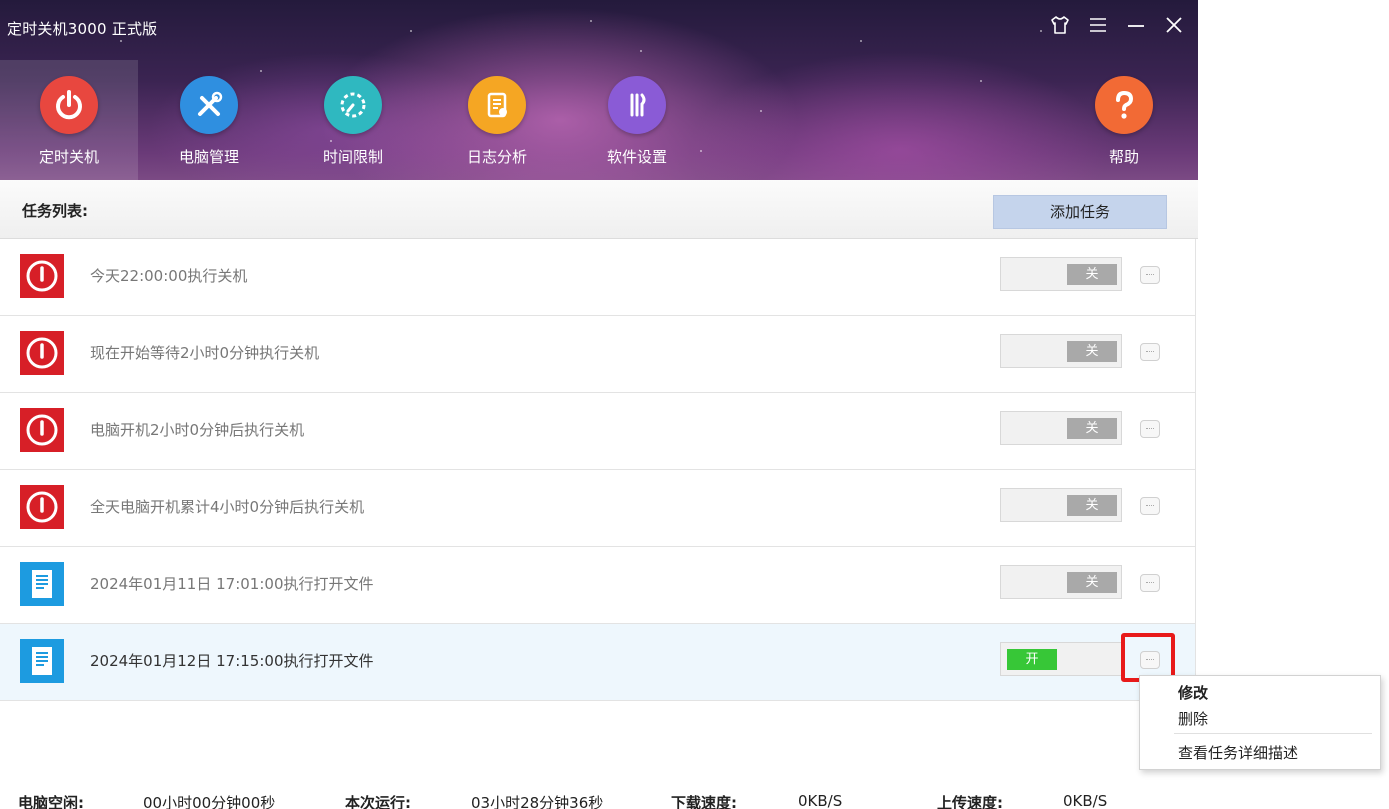 The image size is (1389, 809). I want to click on main-nav: 定时关机 电脑管理 时间限制 日志分析 软件设置 帮助, so click(599, 120).